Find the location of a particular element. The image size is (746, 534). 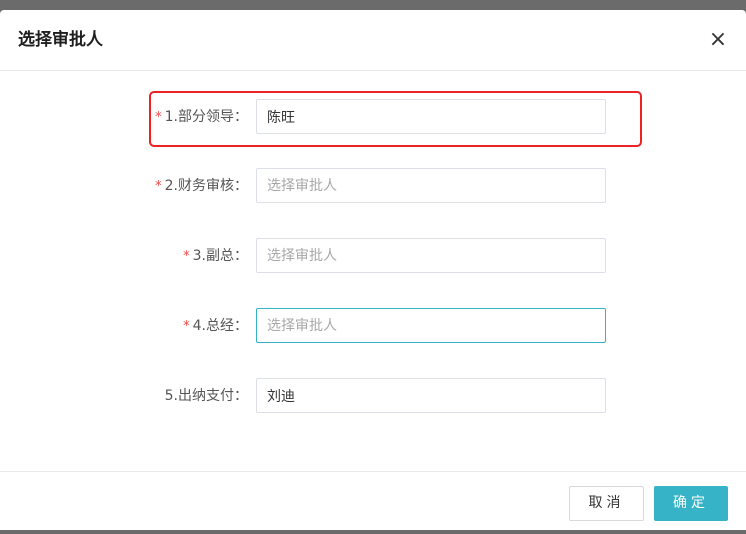

form-row-finance-review: * 2.财务审核： is located at coordinates (373, 186).